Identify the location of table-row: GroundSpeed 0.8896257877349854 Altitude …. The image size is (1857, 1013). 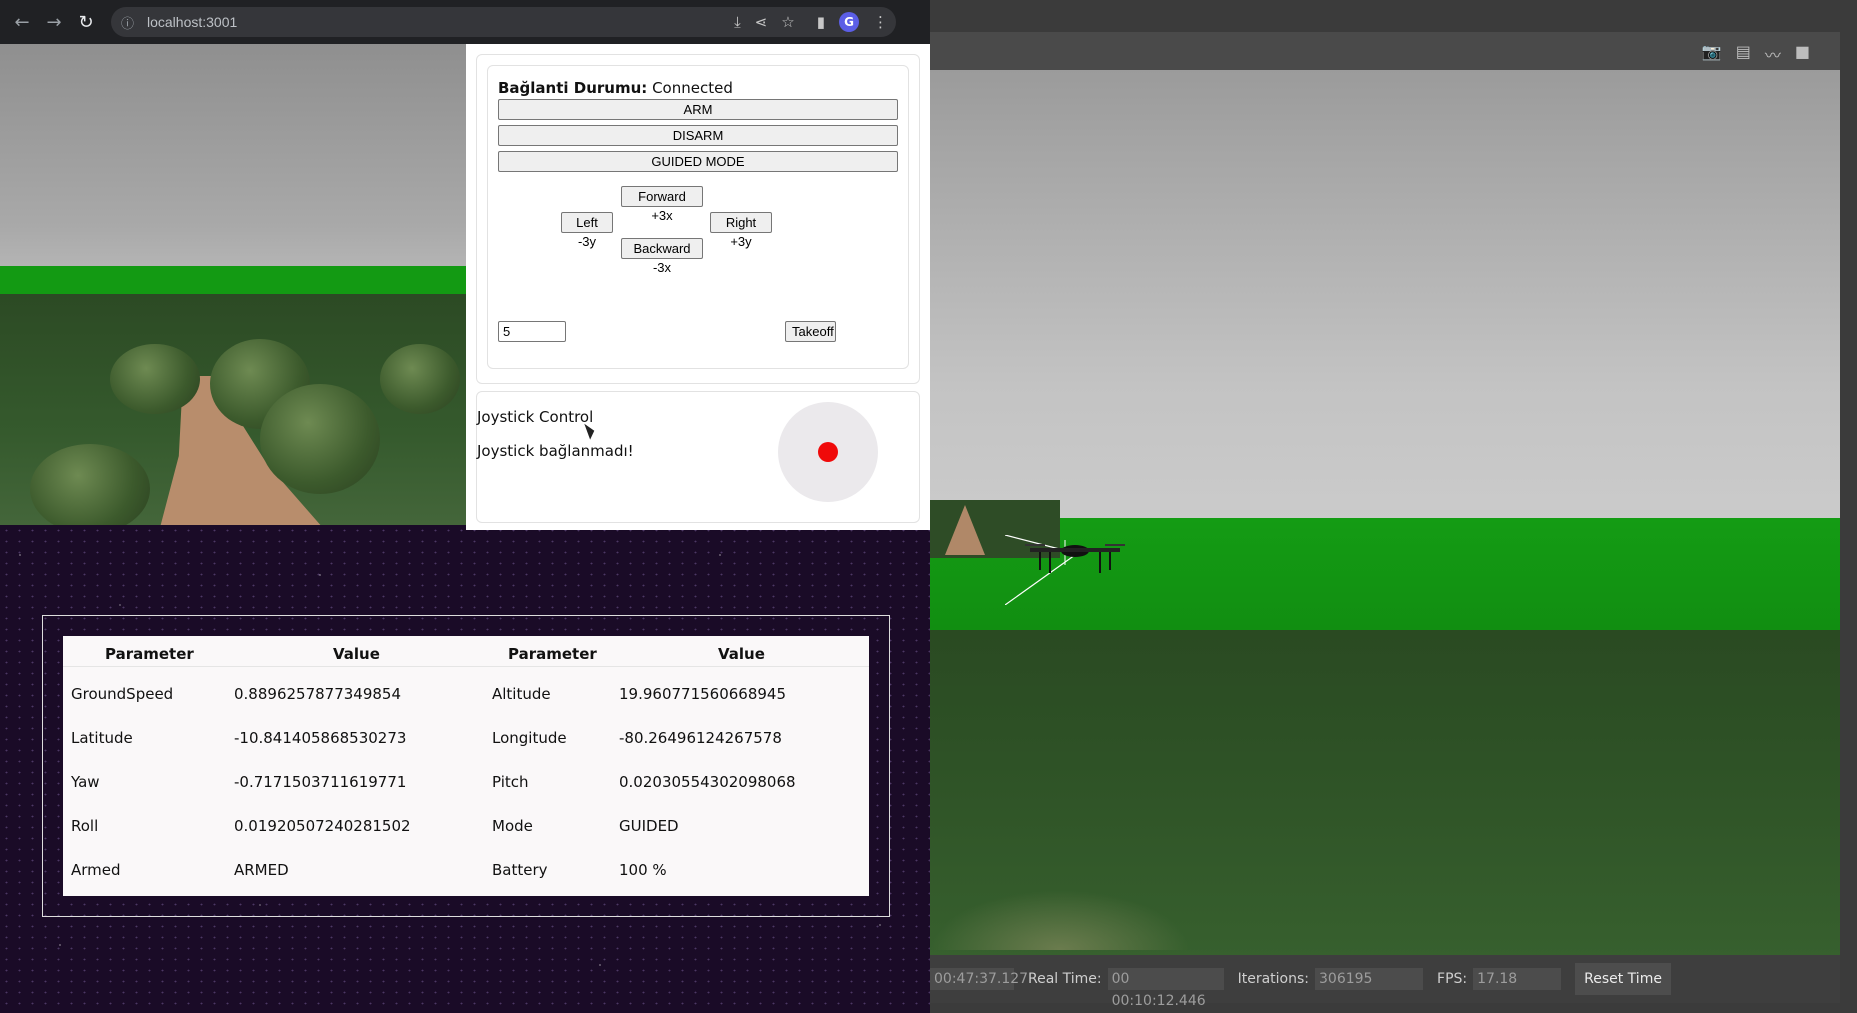
(466, 697).